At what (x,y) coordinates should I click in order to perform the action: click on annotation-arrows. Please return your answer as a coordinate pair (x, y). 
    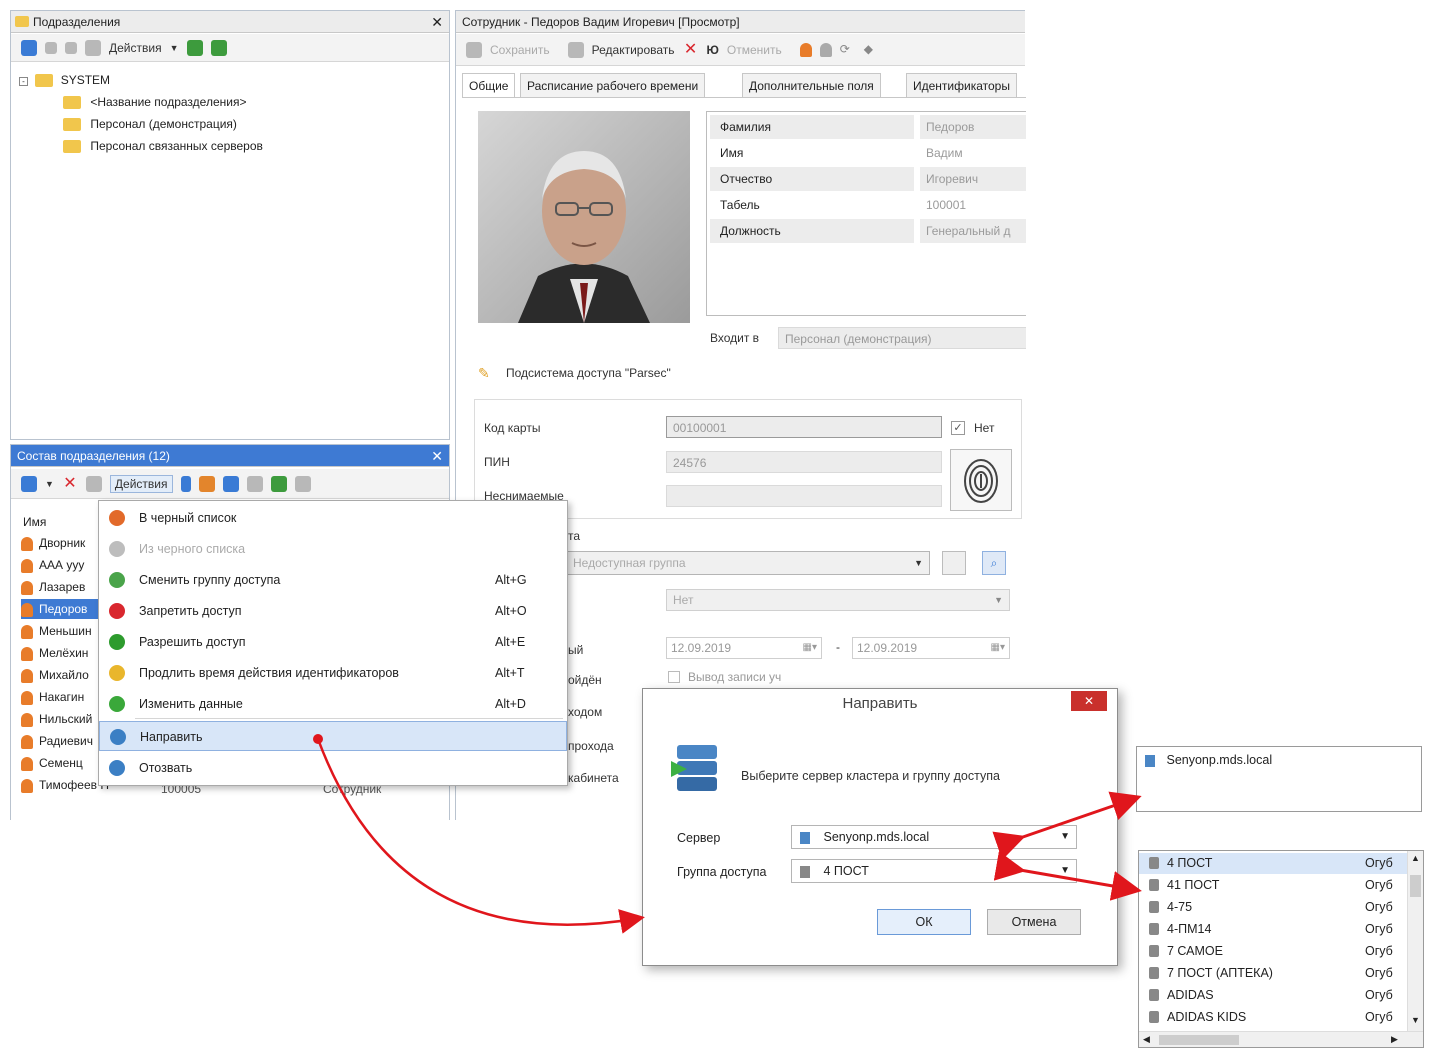
    Looking at the image, I should click on (727, 834).